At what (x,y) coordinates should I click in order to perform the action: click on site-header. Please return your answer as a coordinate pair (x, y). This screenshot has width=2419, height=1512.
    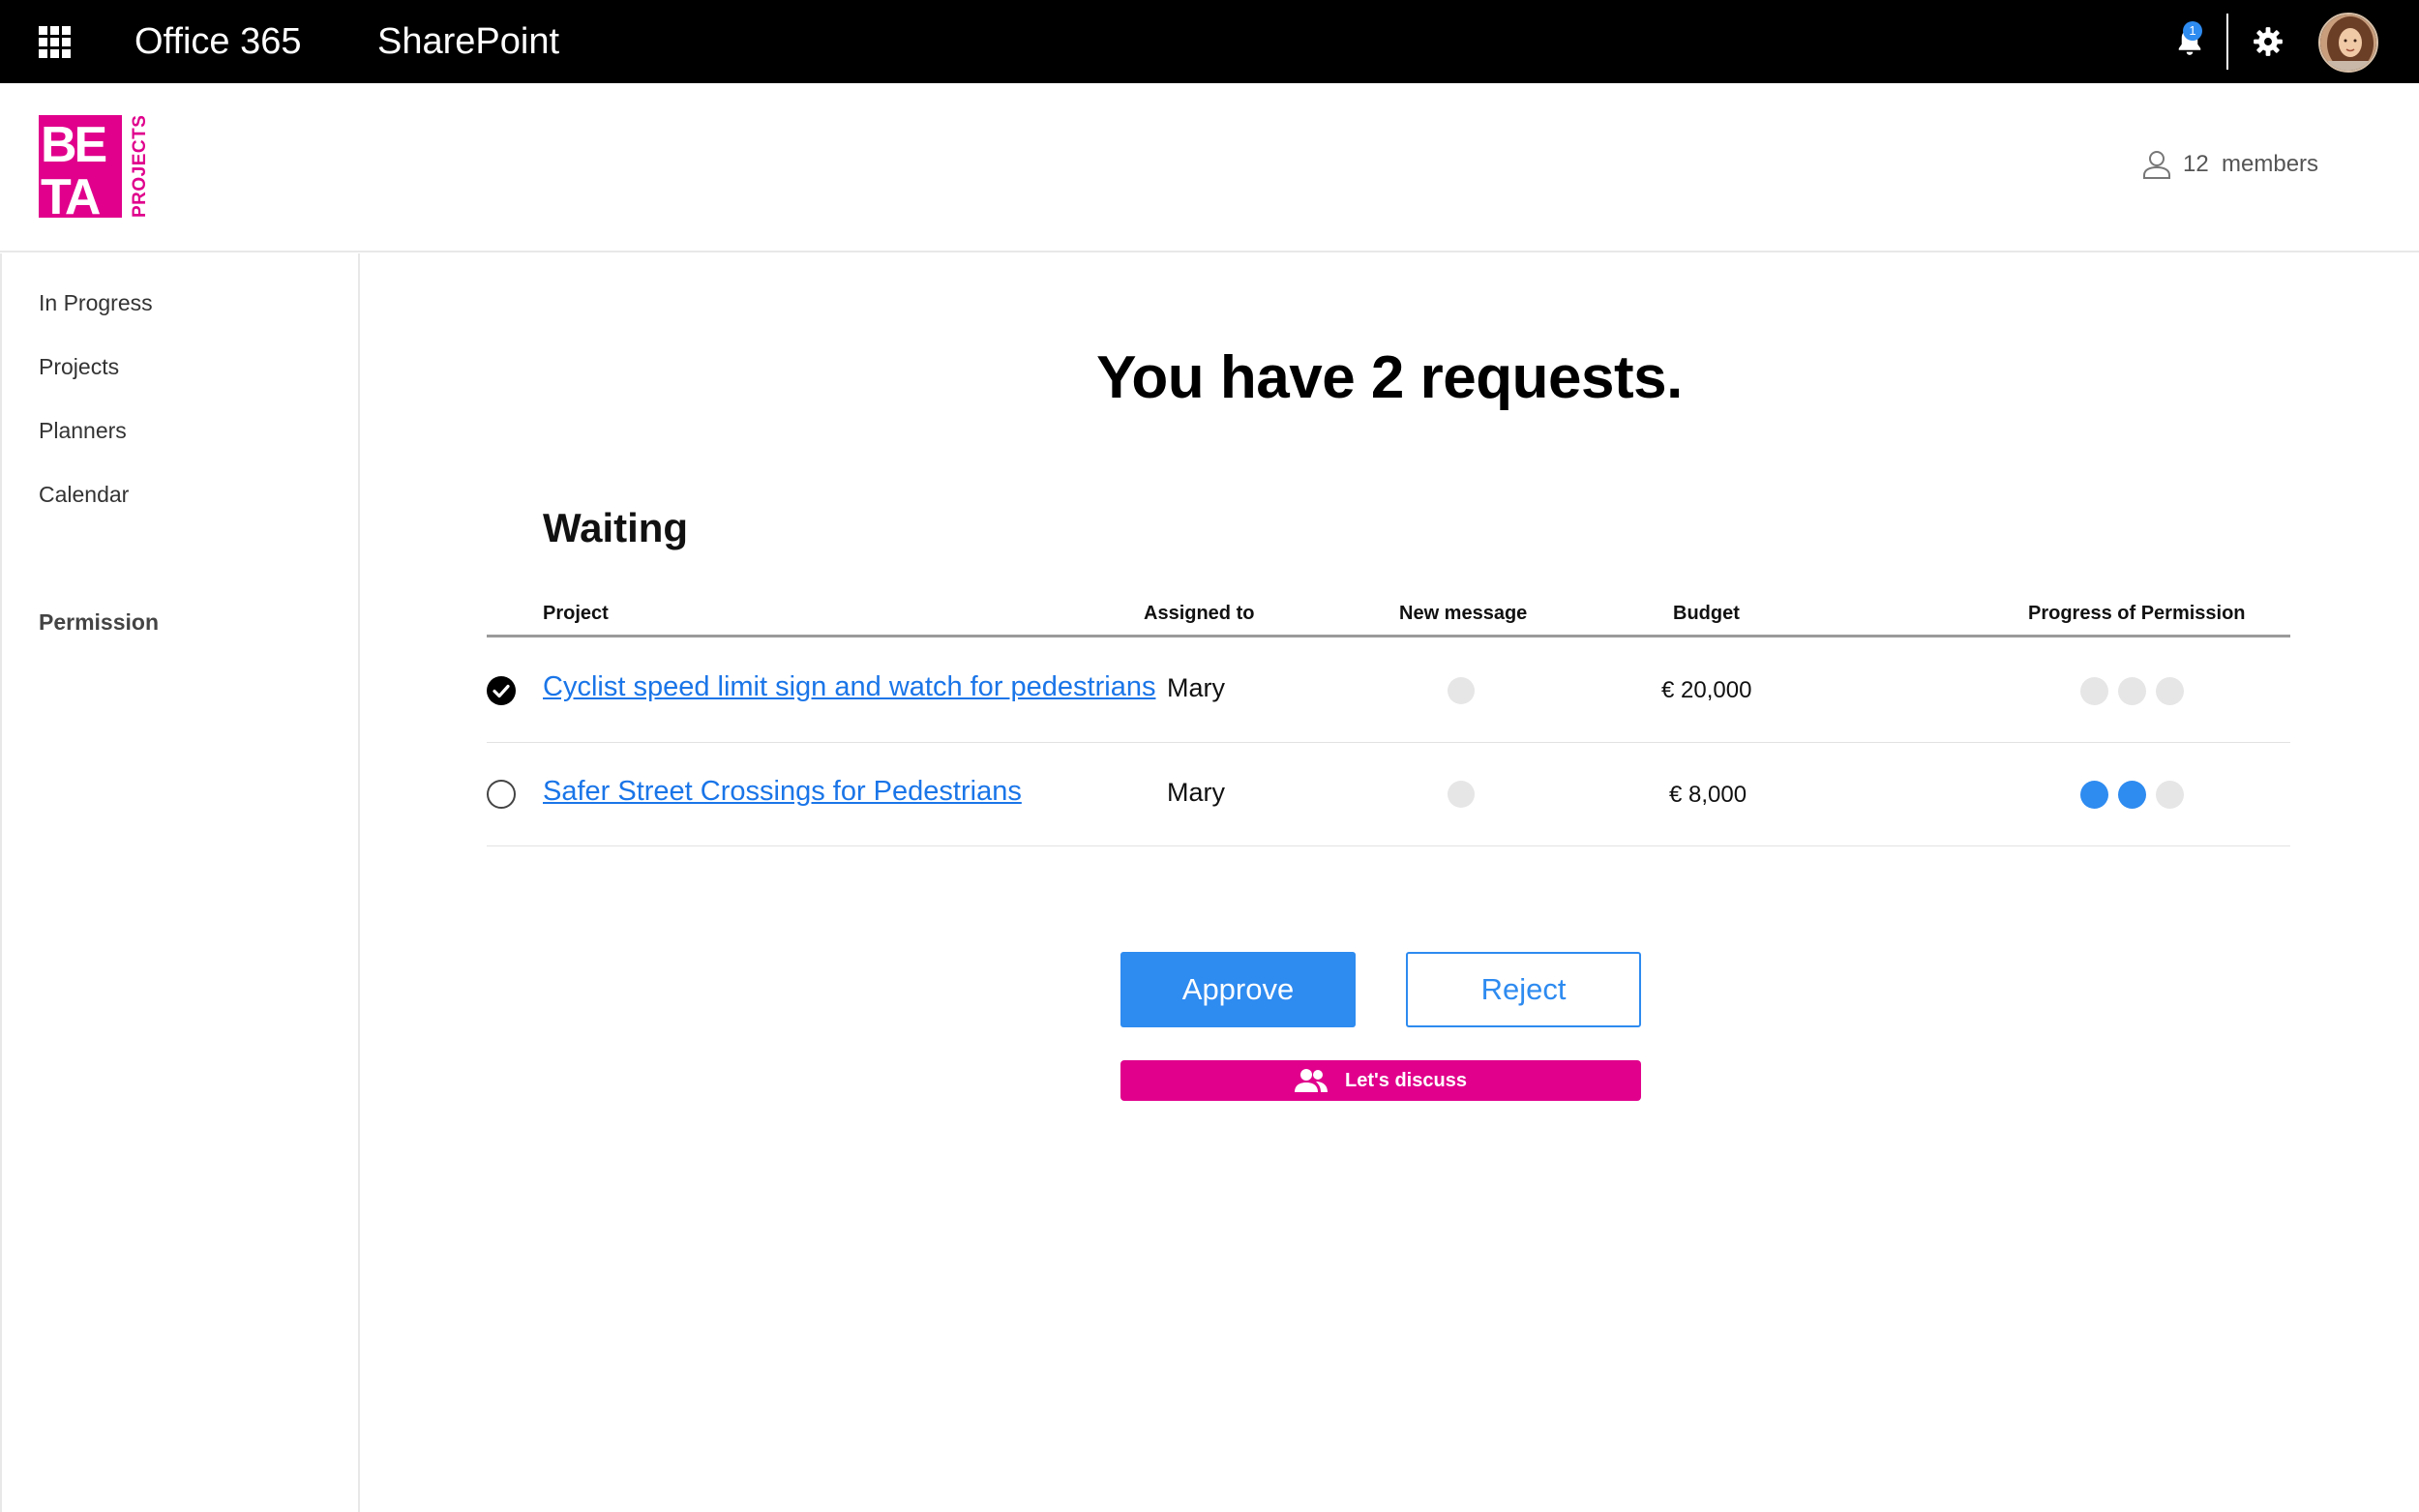
    Looking at the image, I should click on (1209, 167).